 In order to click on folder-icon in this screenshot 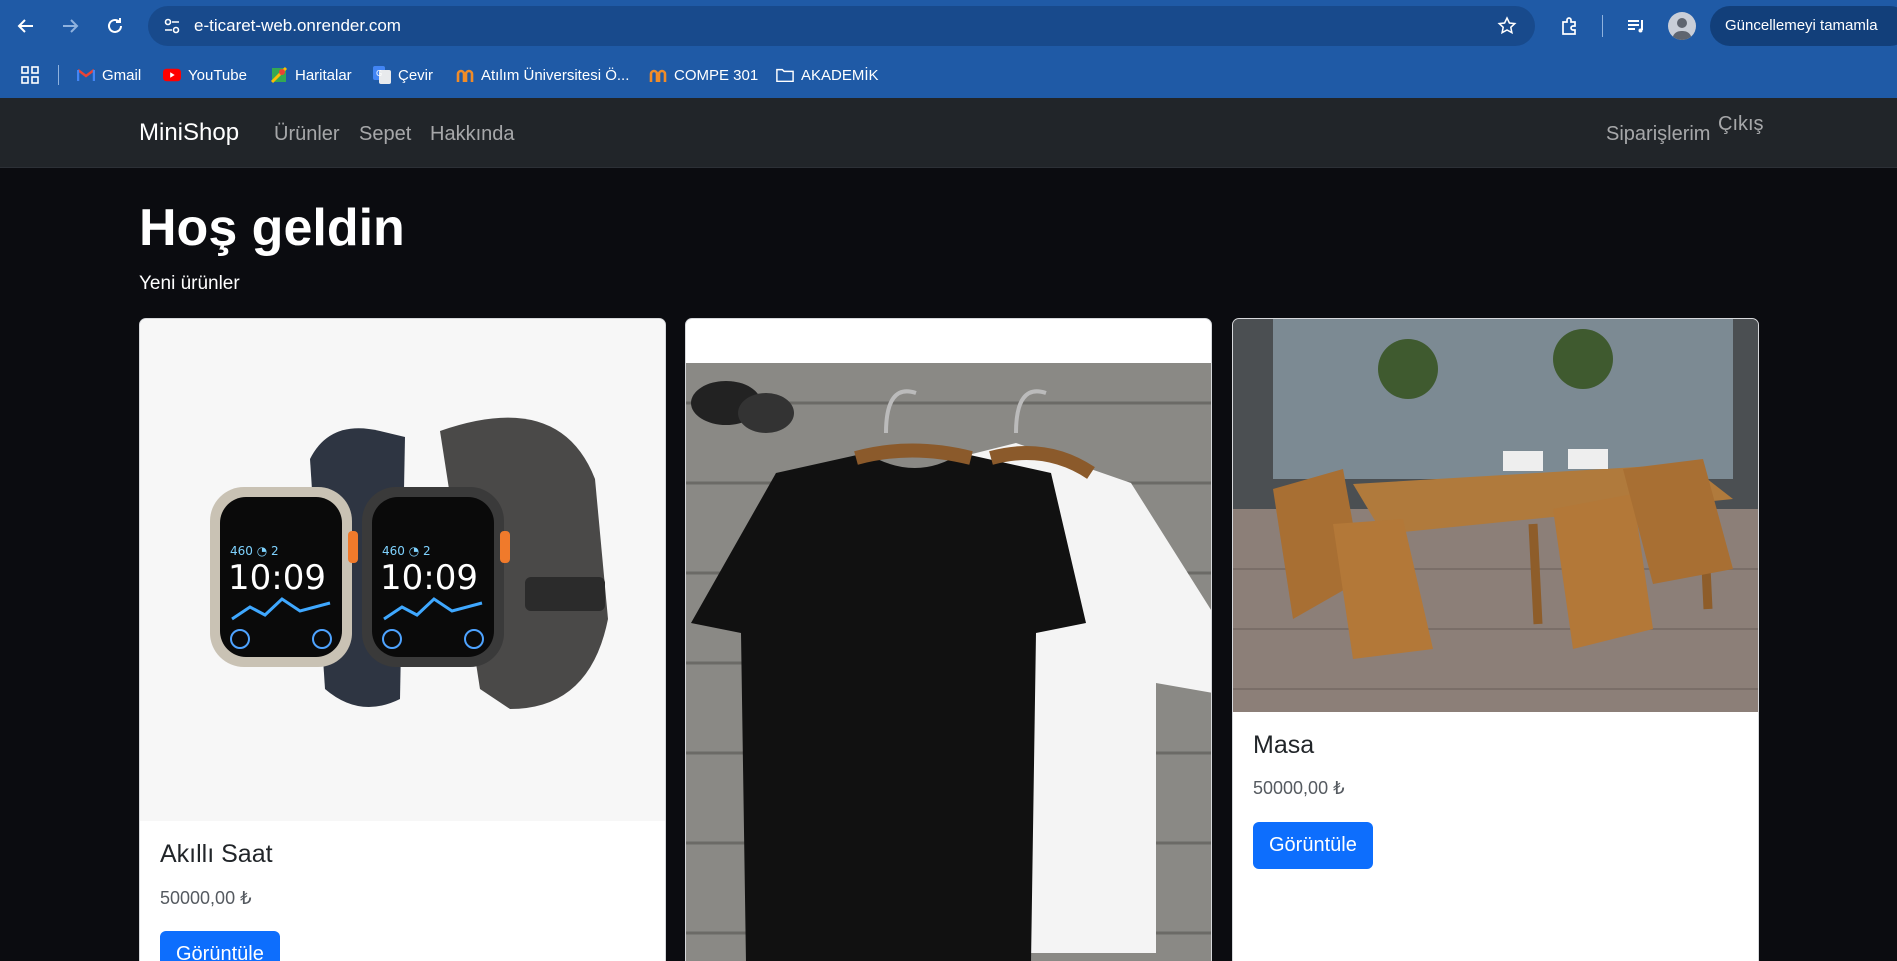, I will do `click(785, 75)`.